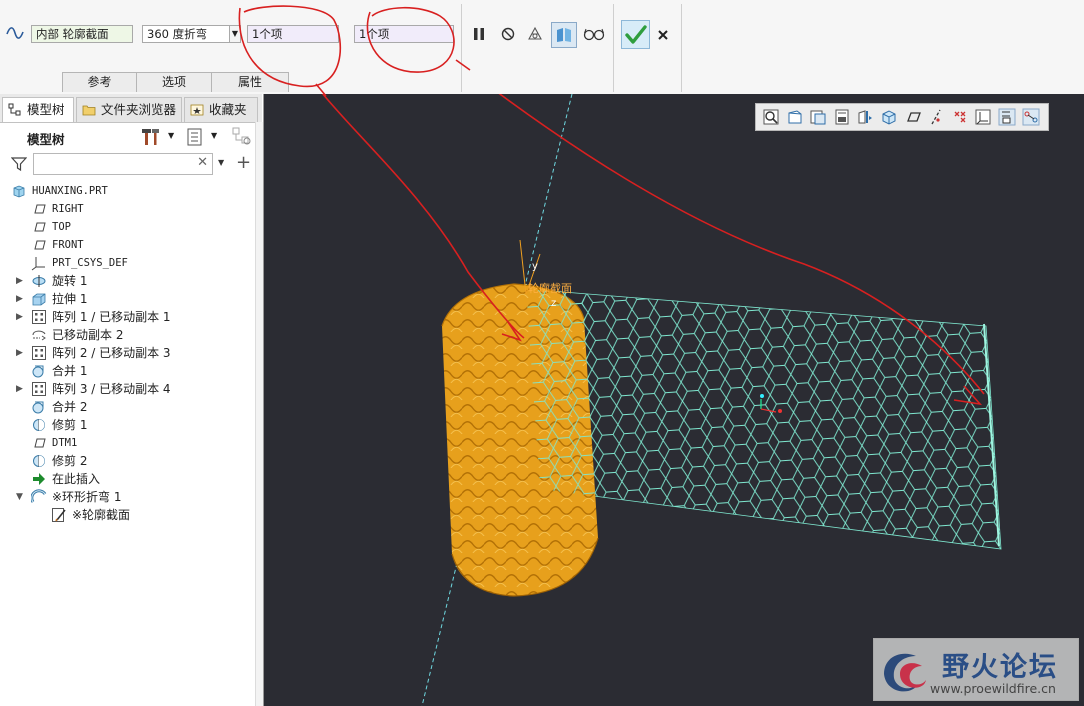 The height and width of the screenshot is (706, 1084). I want to click on tab-options: 选项, so click(174, 82).